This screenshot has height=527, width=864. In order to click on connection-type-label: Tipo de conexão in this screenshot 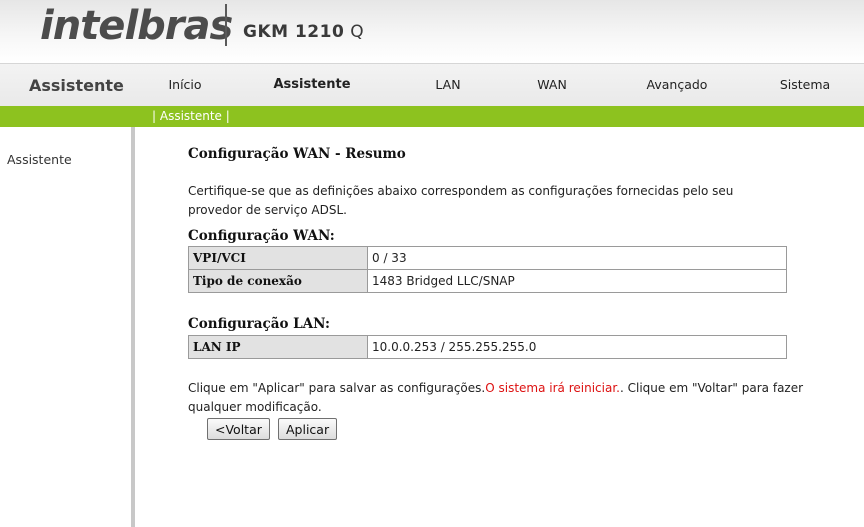, I will do `click(278, 281)`.